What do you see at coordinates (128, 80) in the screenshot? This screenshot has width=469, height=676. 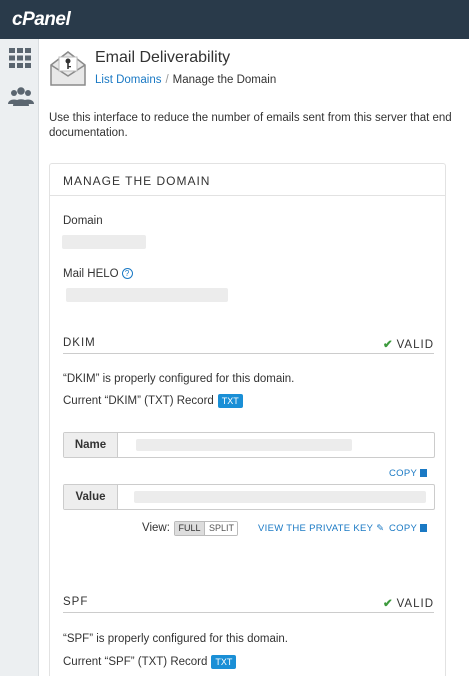 I see `breadcrumb-link-list-domains: List Domains` at bounding box center [128, 80].